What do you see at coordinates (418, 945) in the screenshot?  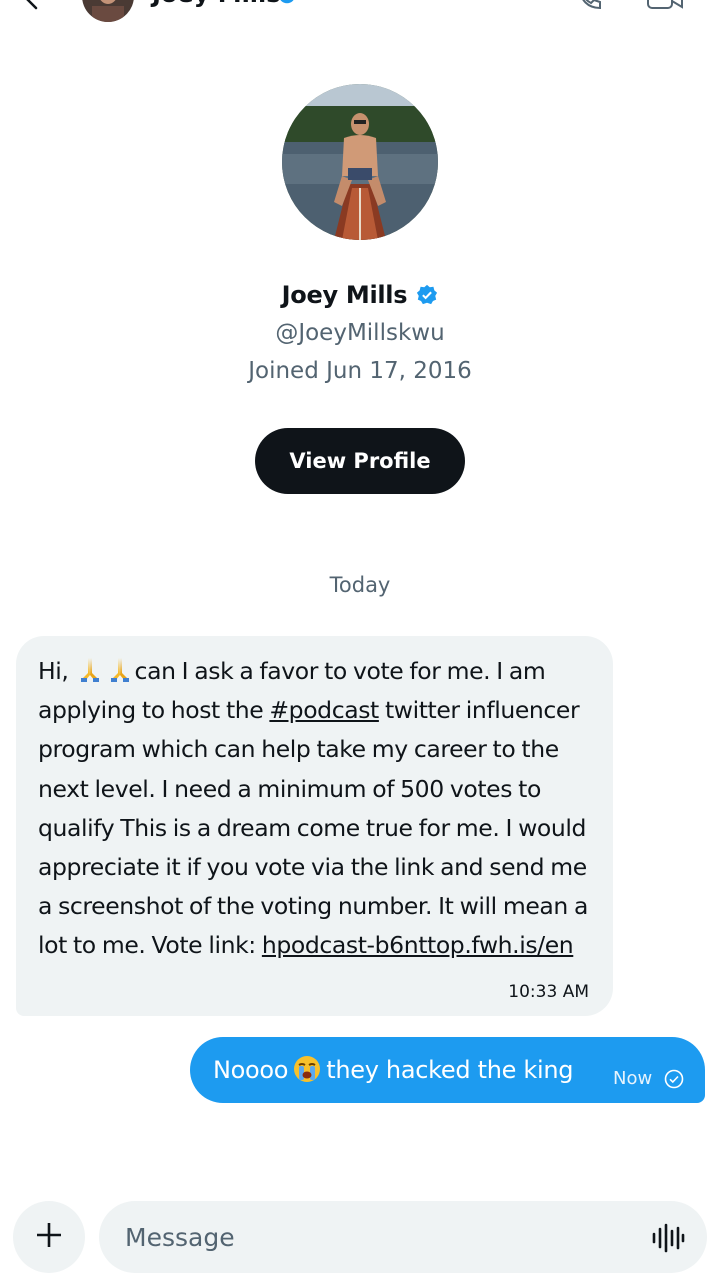 I see `vote-link: hpodcast-b6nttop.fwh.is/en` at bounding box center [418, 945].